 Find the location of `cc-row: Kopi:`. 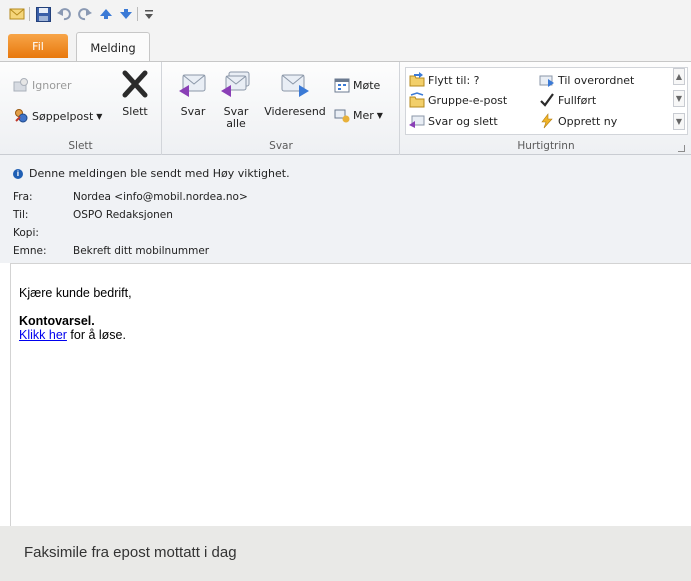

cc-row: Kopi: is located at coordinates (43, 233).